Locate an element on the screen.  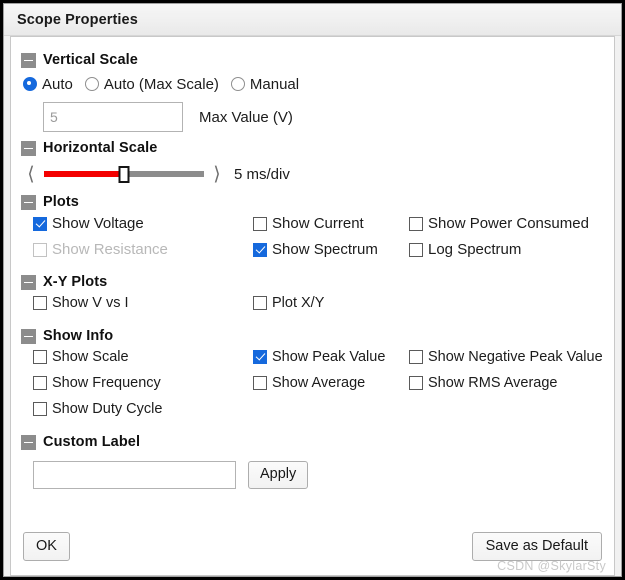
checkbox-show-power-consumed: Show Power Consumed is located at coordinates (499, 223).